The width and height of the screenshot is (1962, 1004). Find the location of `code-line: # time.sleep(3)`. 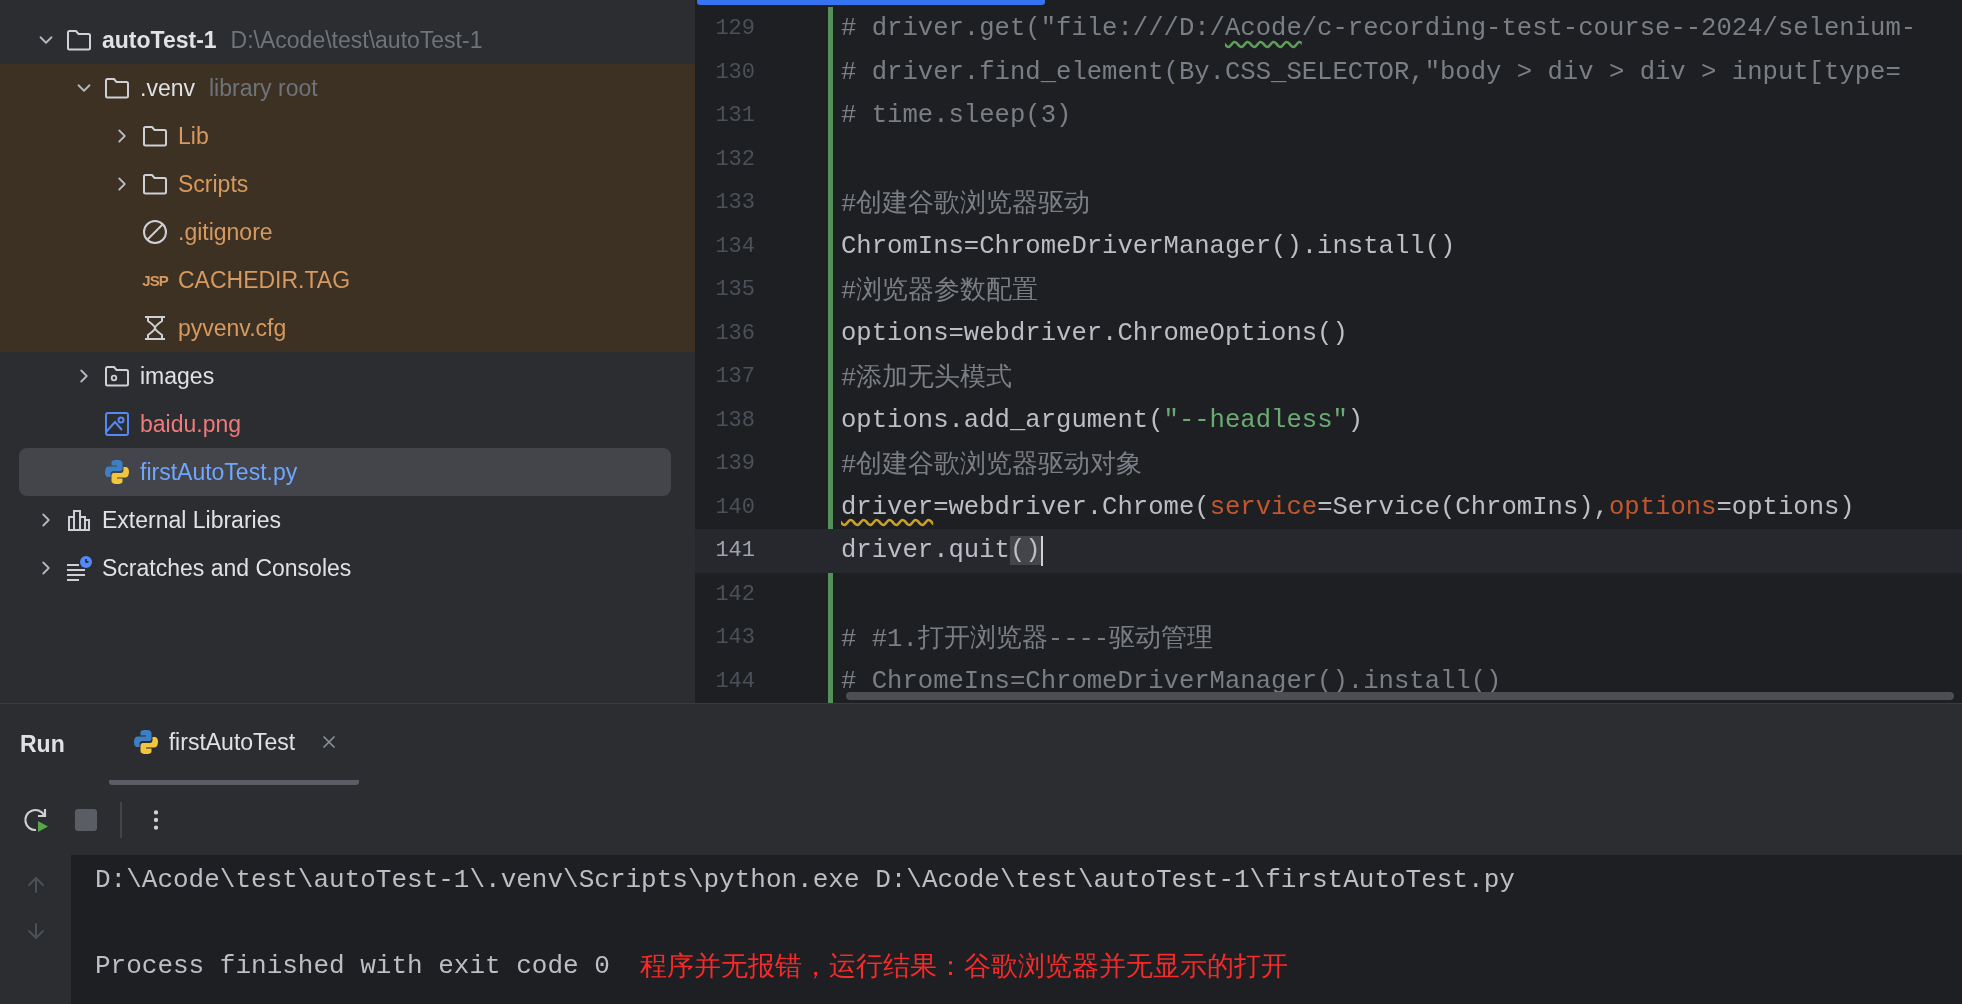

code-line: # time.sleep(3) is located at coordinates (956, 116).